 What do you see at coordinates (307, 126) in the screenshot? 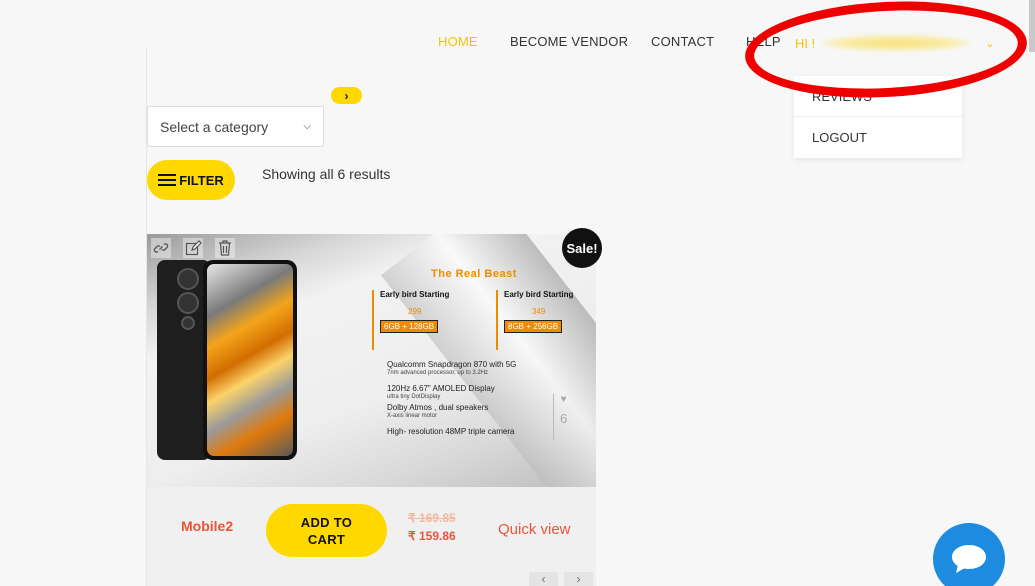
I see `chevron-down-icon: ⌵` at bounding box center [307, 126].